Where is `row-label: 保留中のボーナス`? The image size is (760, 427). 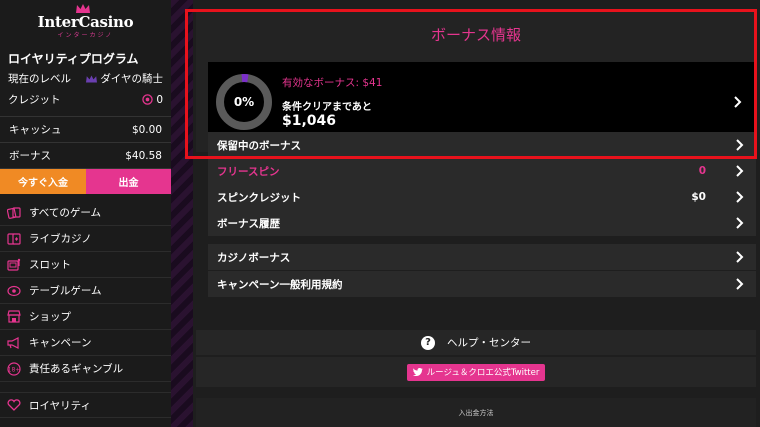 row-label: 保留中のボーナス is located at coordinates (259, 145).